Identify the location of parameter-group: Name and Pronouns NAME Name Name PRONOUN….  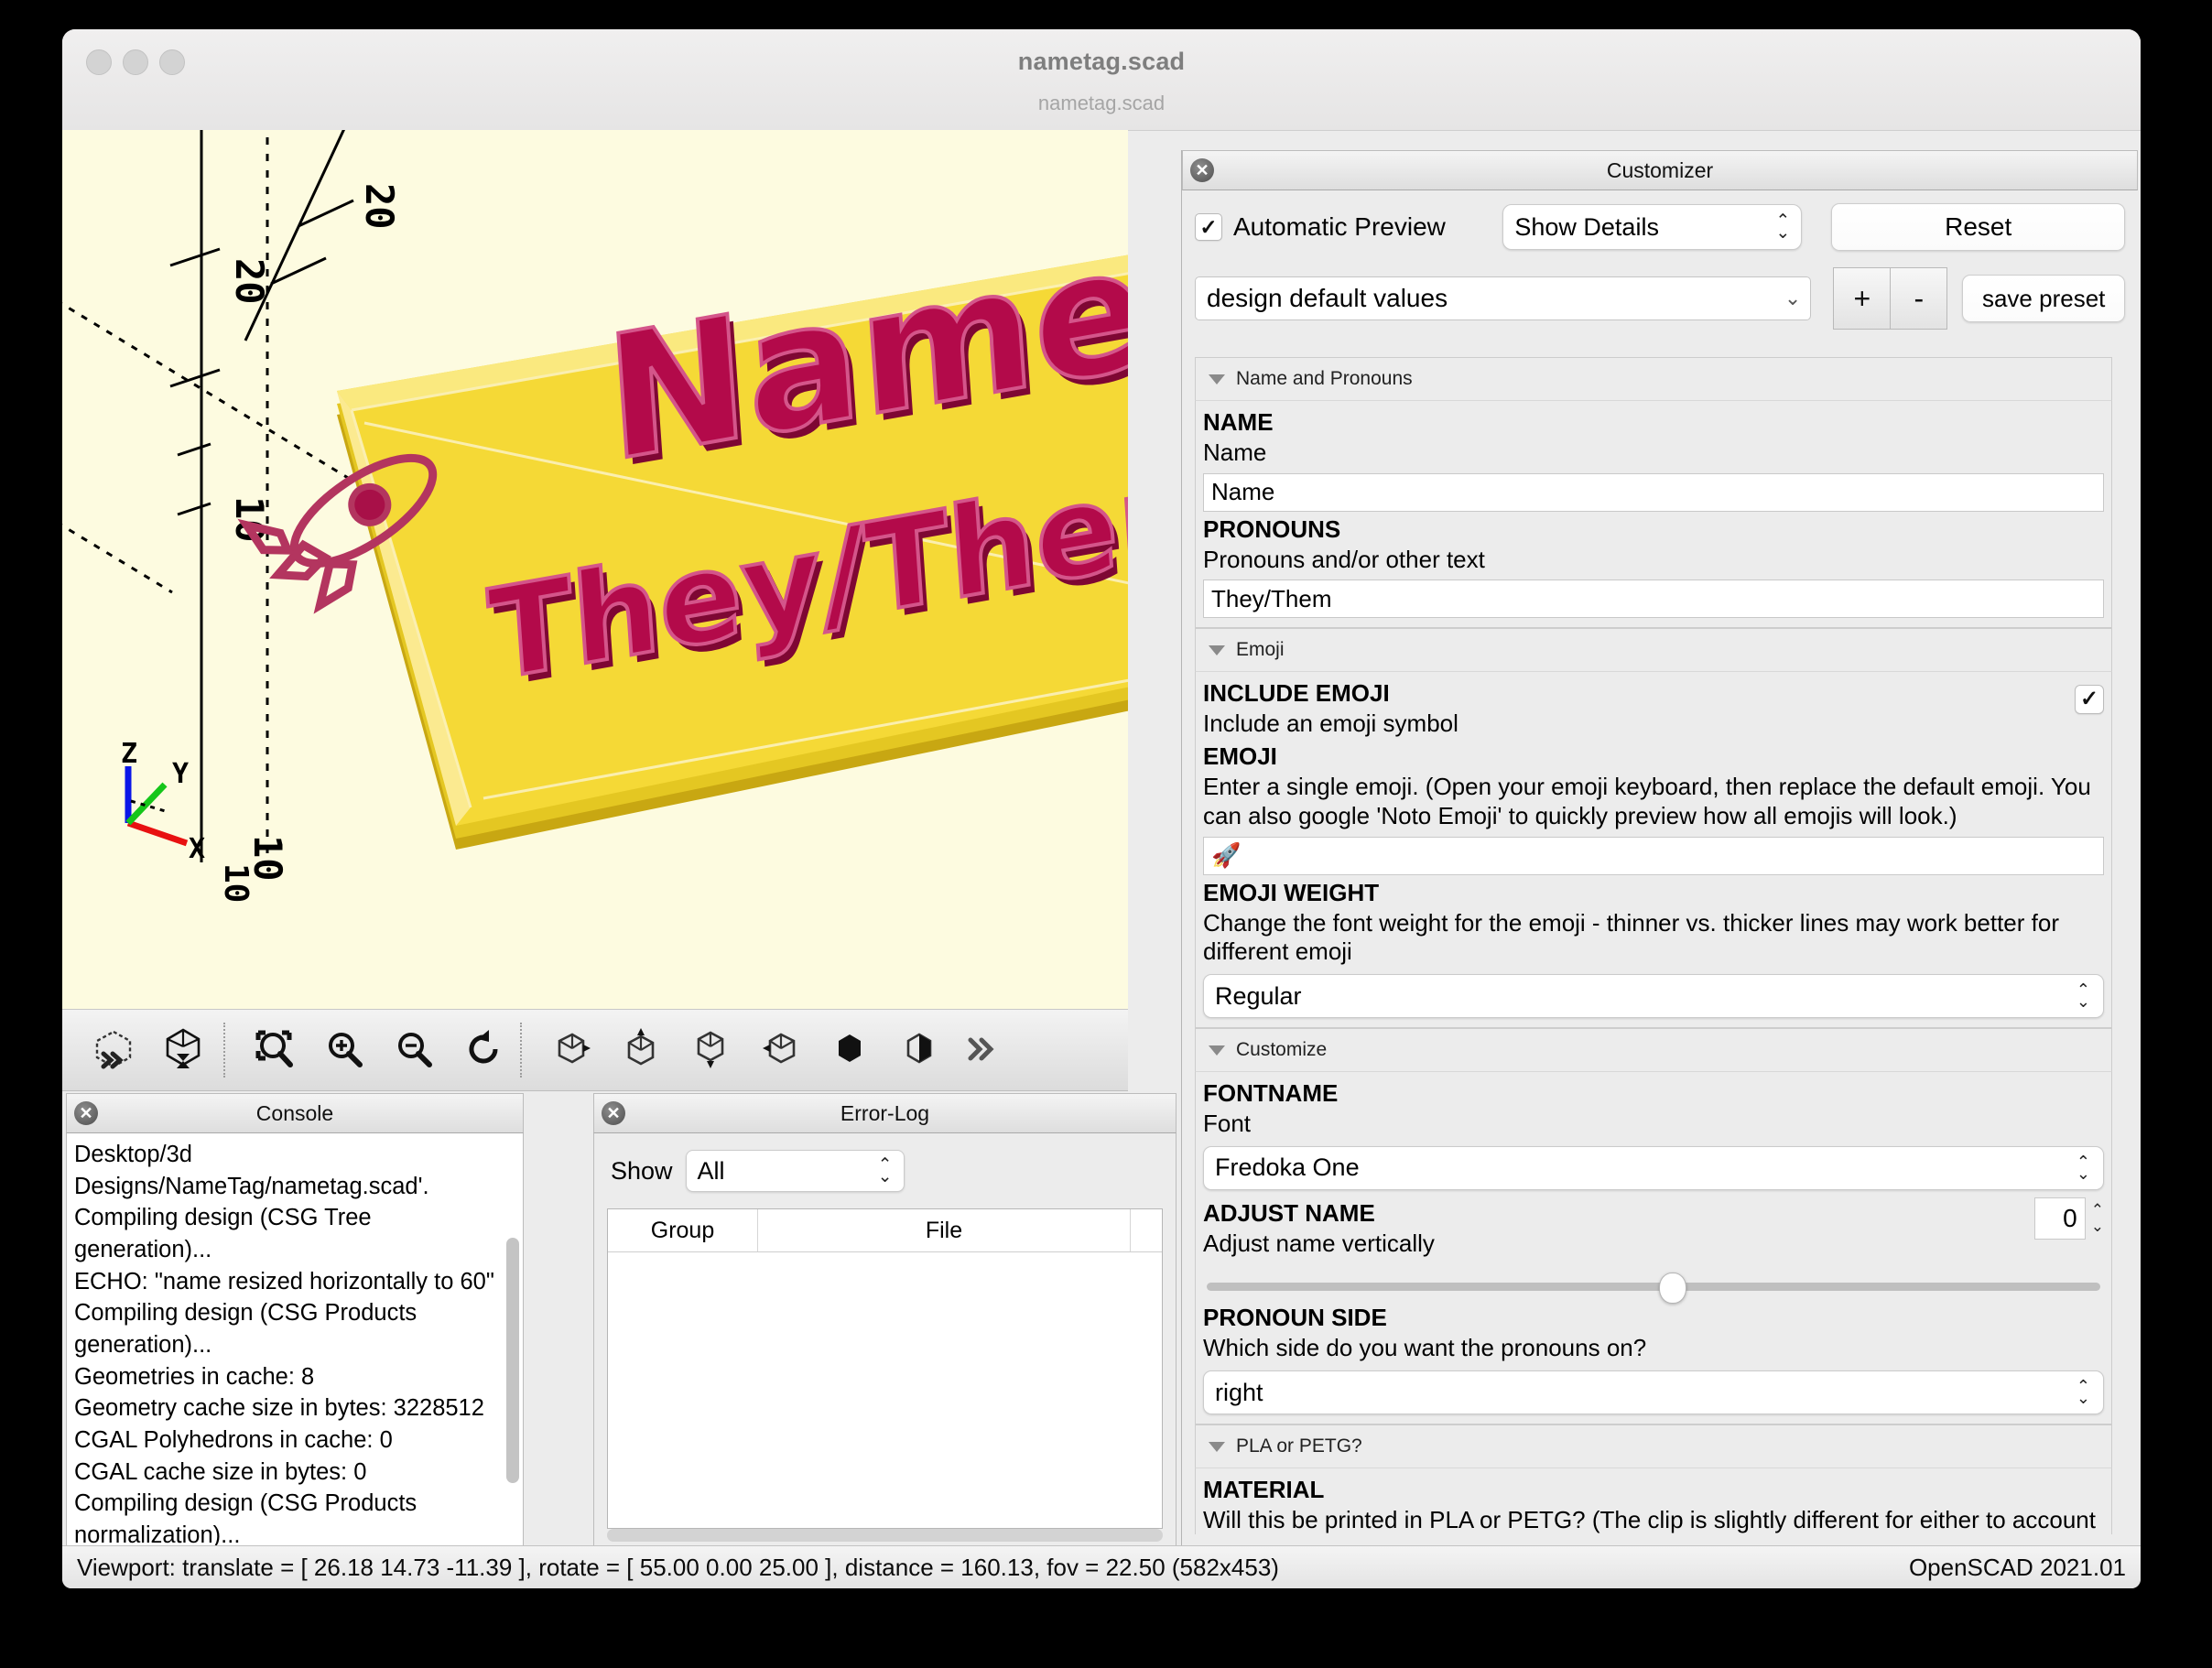
(1654, 493).